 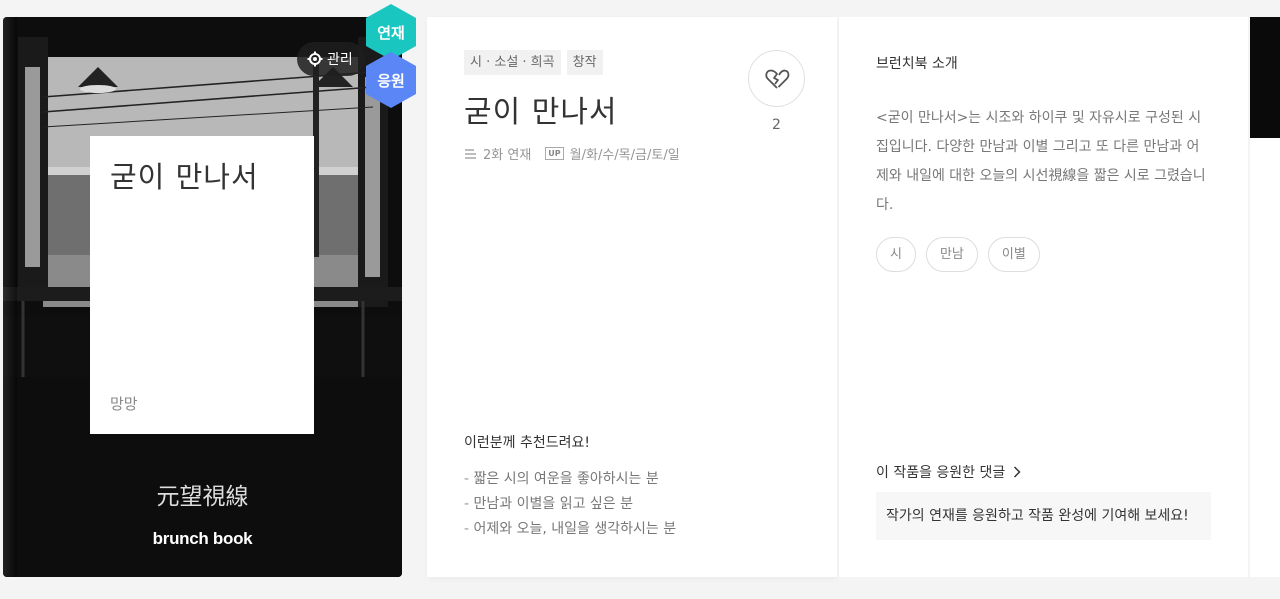 I want to click on cover-publisher: 元望視線, so click(x=202, y=497).